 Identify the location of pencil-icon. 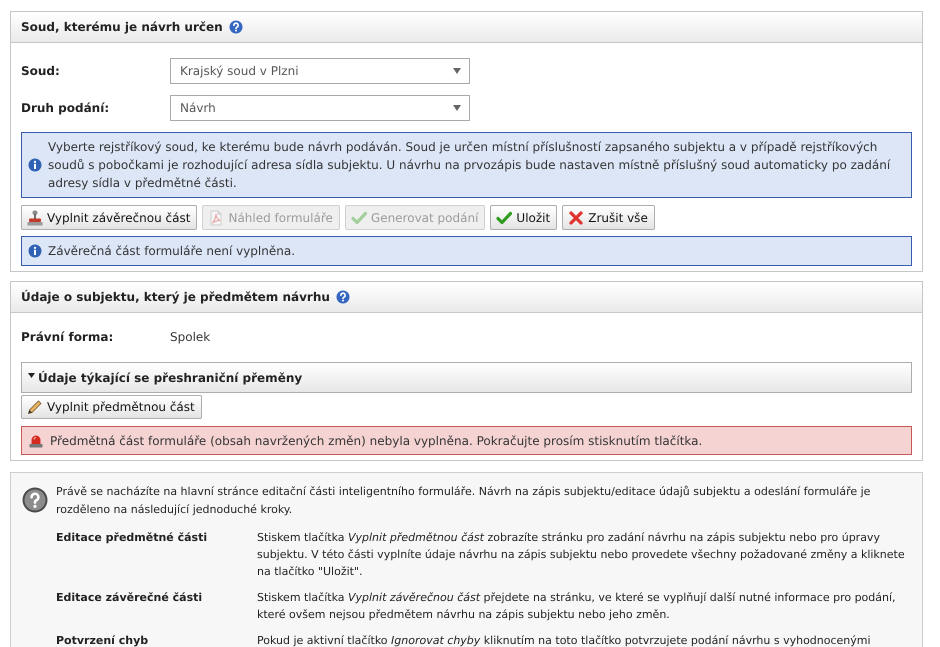
(35, 407).